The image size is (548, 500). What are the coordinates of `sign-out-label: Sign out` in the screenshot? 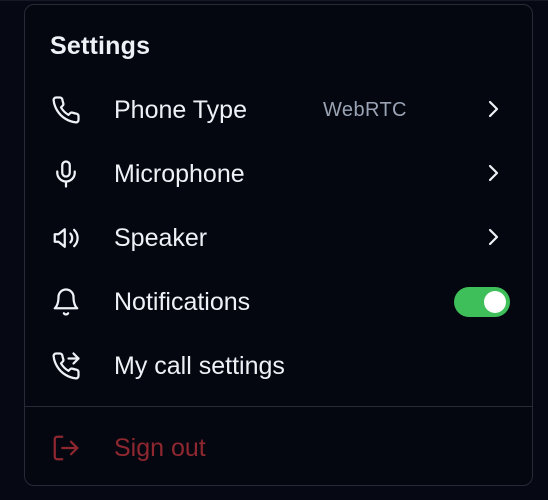 It's located at (160, 448).